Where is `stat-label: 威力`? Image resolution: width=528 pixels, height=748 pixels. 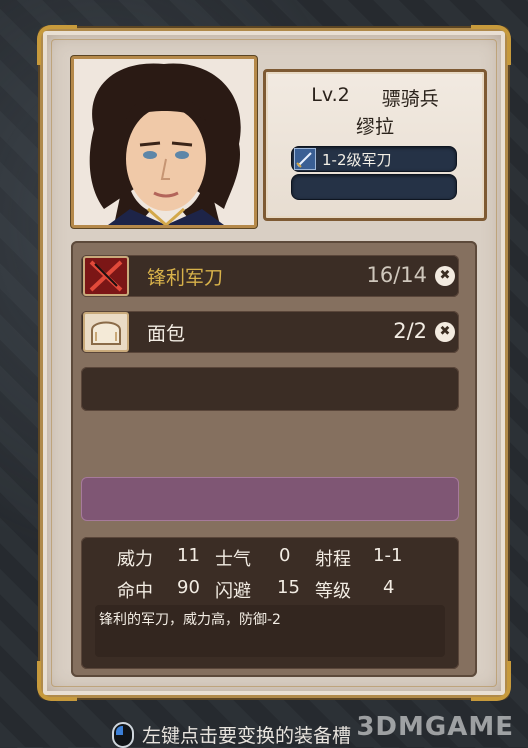 stat-label: 威力 is located at coordinates (135, 559).